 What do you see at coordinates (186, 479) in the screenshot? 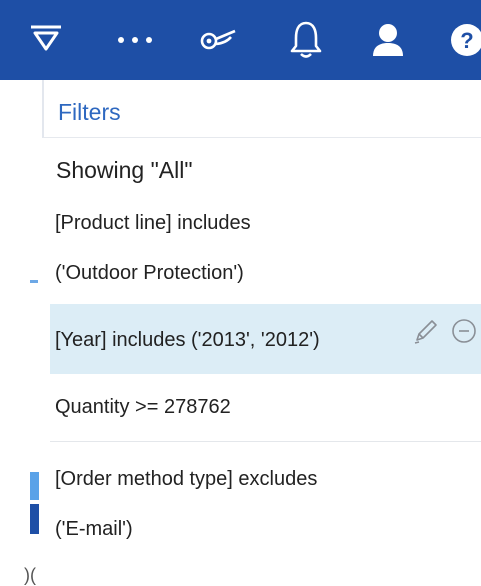
I see `filter-text-line: [Order method type] excludes` at bounding box center [186, 479].